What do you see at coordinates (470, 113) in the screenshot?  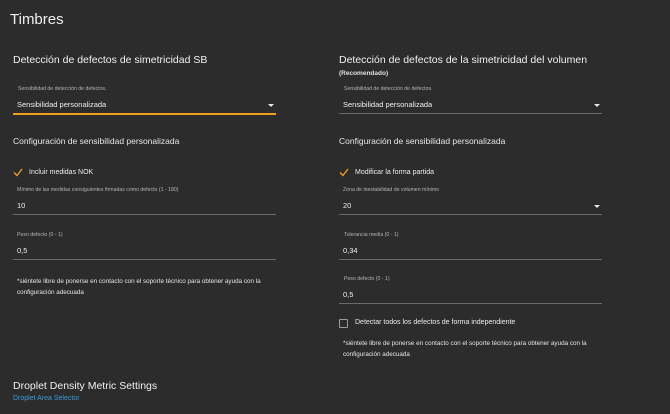 I see `right-sensitivity-underline` at bounding box center [470, 113].